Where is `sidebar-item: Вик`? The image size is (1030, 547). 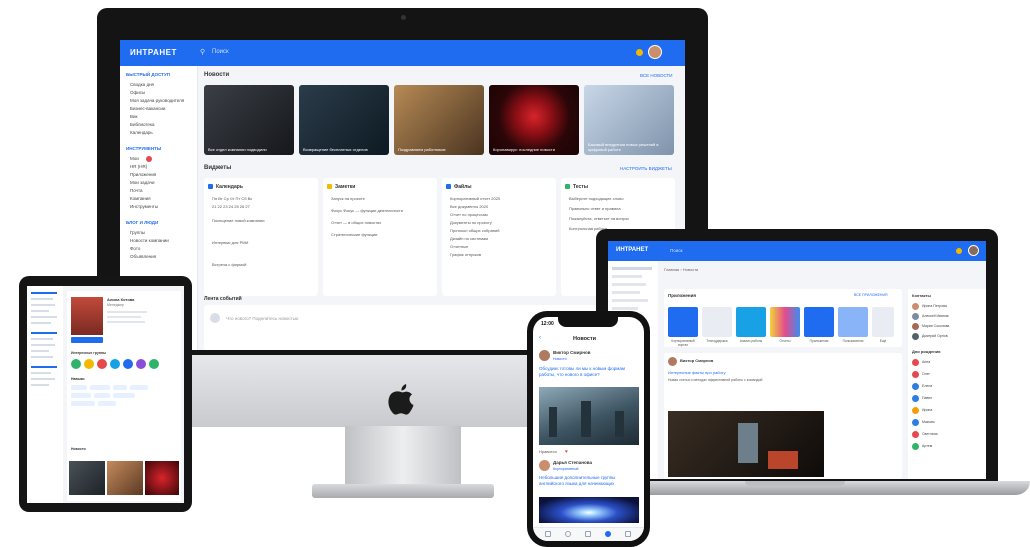 sidebar-item: Вик is located at coordinates (133, 116).